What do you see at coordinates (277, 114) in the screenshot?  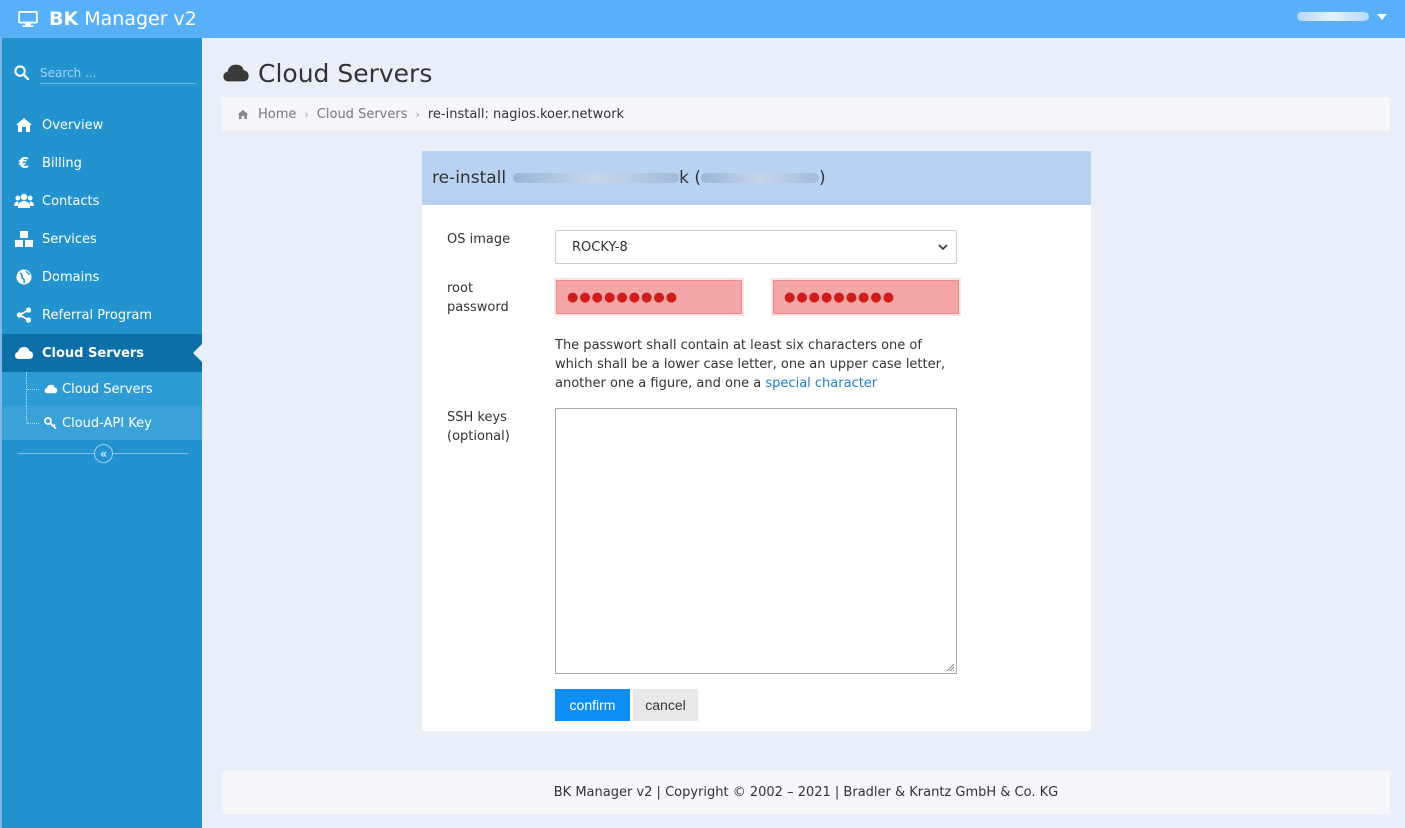 I see `breadcrumb-home: Home` at bounding box center [277, 114].